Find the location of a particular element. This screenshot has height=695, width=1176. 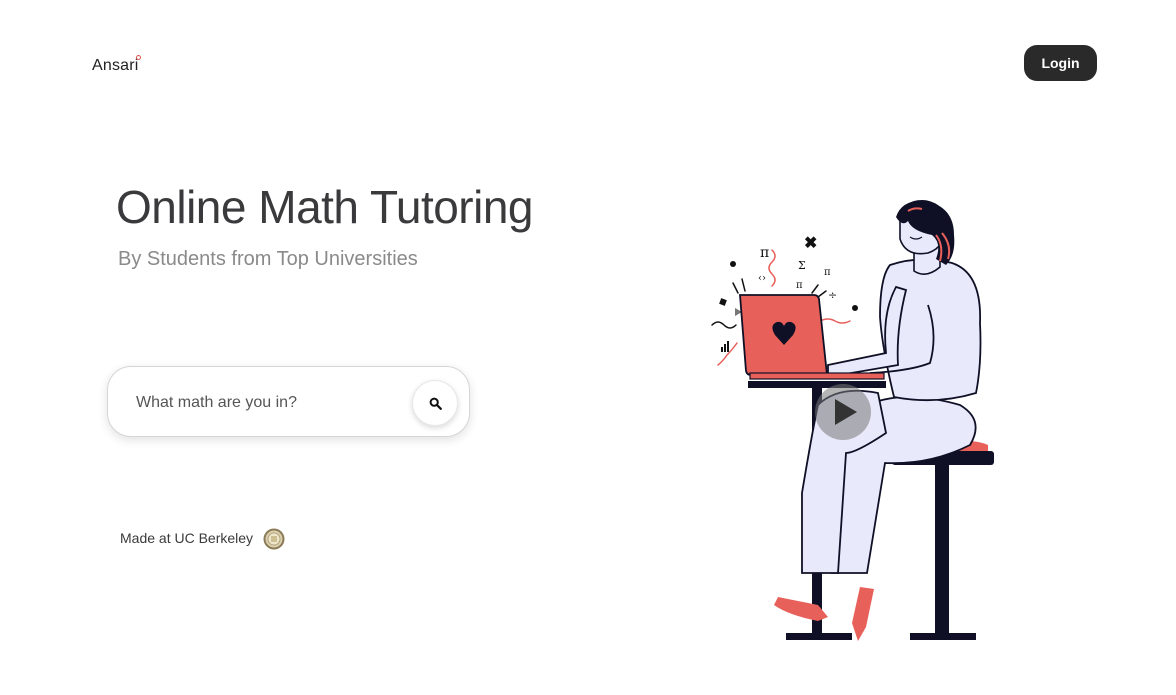

play-video-button is located at coordinates (843, 412).